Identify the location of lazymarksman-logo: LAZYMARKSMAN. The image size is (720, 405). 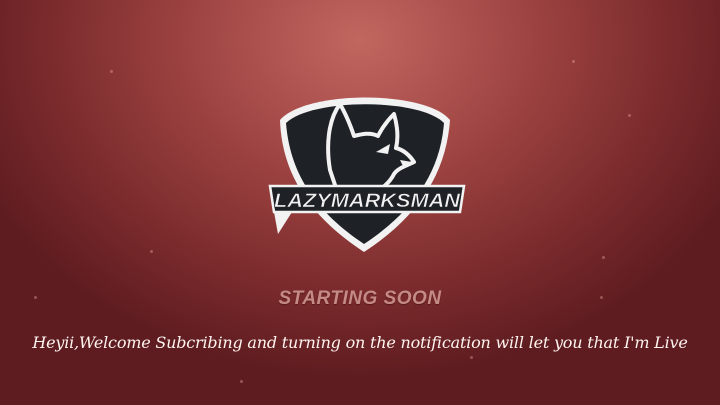
(367, 174).